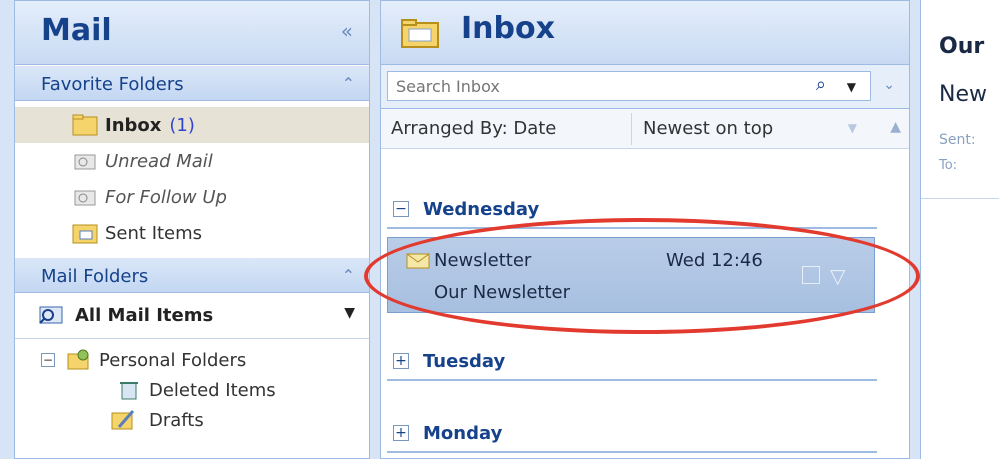  I want to click on mail-folders-label: Mail Folders, so click(95, 276).